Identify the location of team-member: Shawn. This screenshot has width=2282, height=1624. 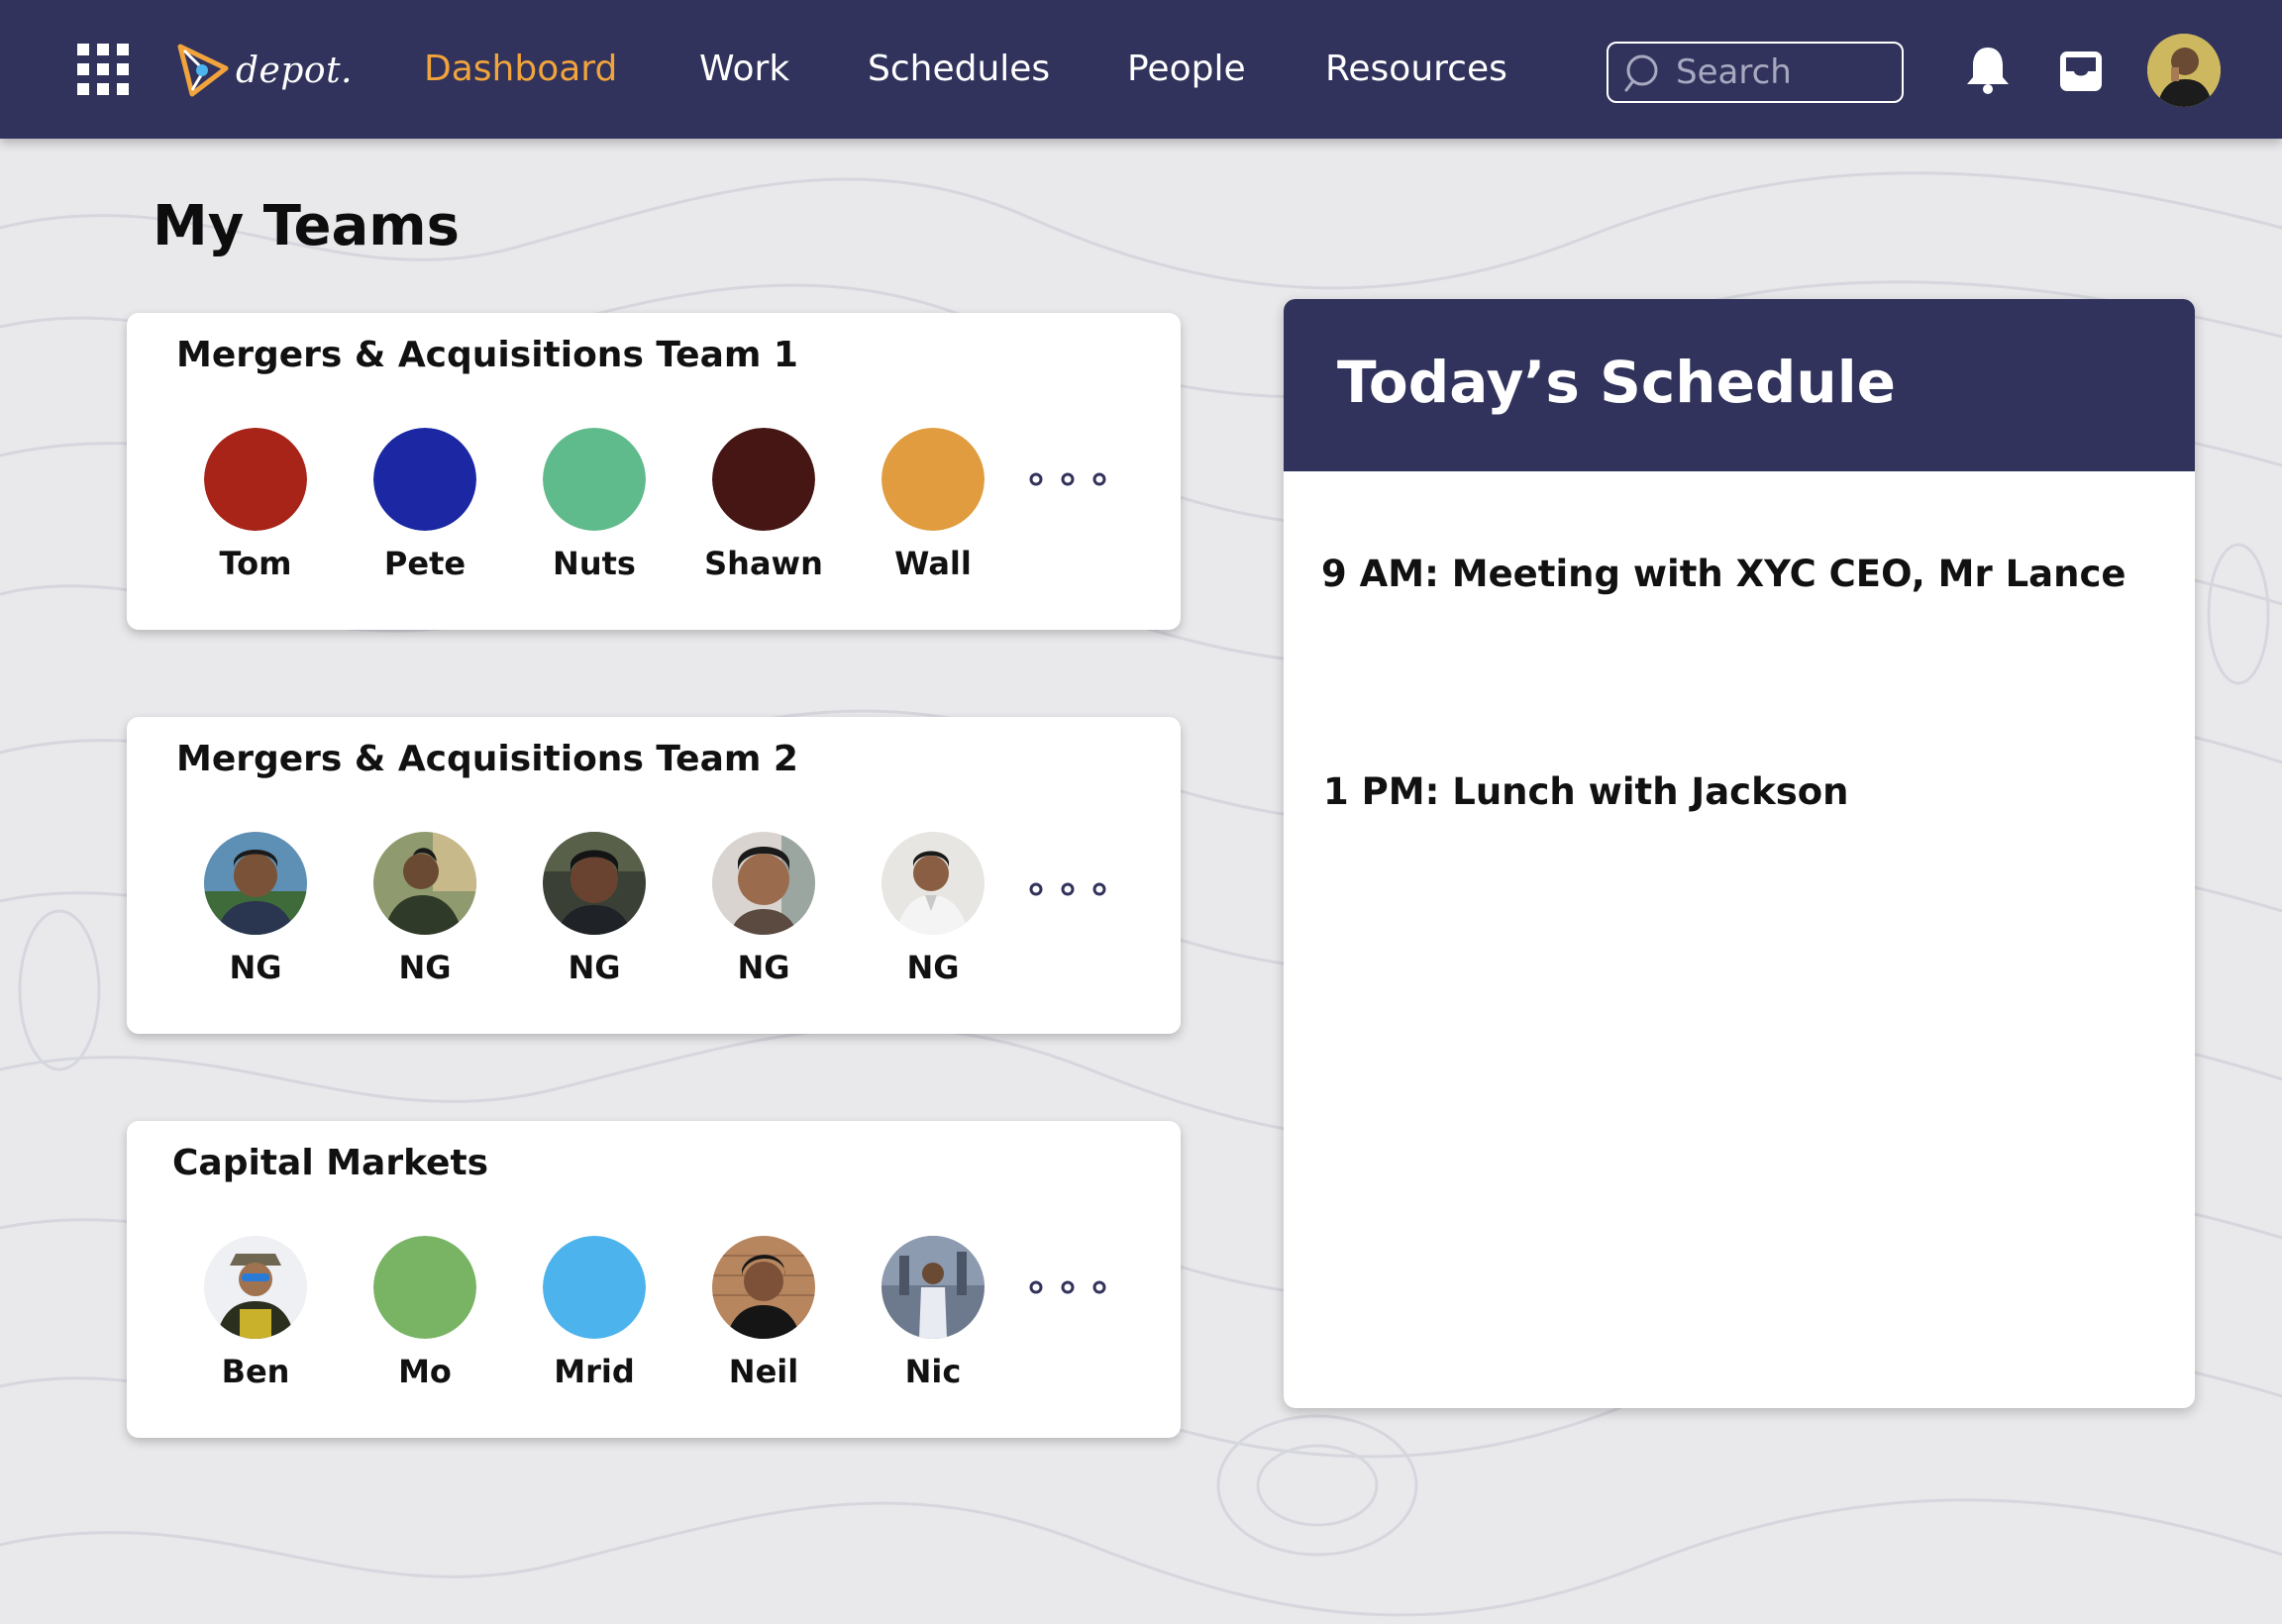
(763, 505).